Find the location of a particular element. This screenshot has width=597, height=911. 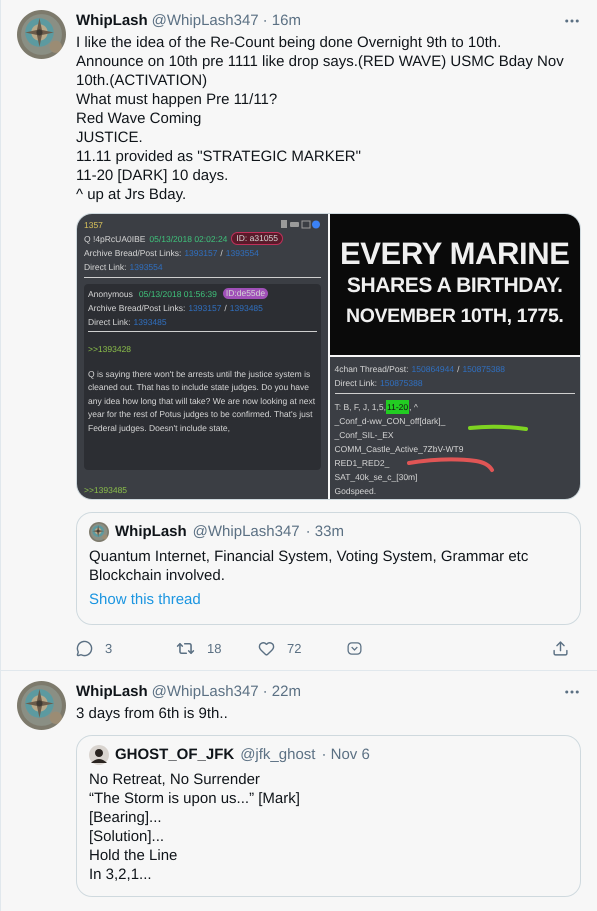

underline-scribble-drawing is located at coordinates (497, 428).